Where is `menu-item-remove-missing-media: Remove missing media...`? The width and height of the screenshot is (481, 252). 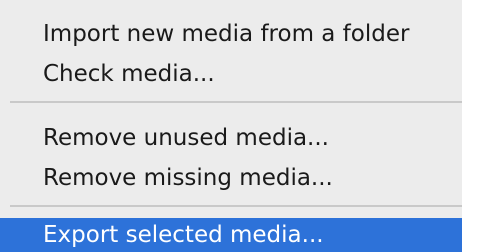
menu-item-remove-missing-media: Remove missing media... is located at coordinates (231, 178).